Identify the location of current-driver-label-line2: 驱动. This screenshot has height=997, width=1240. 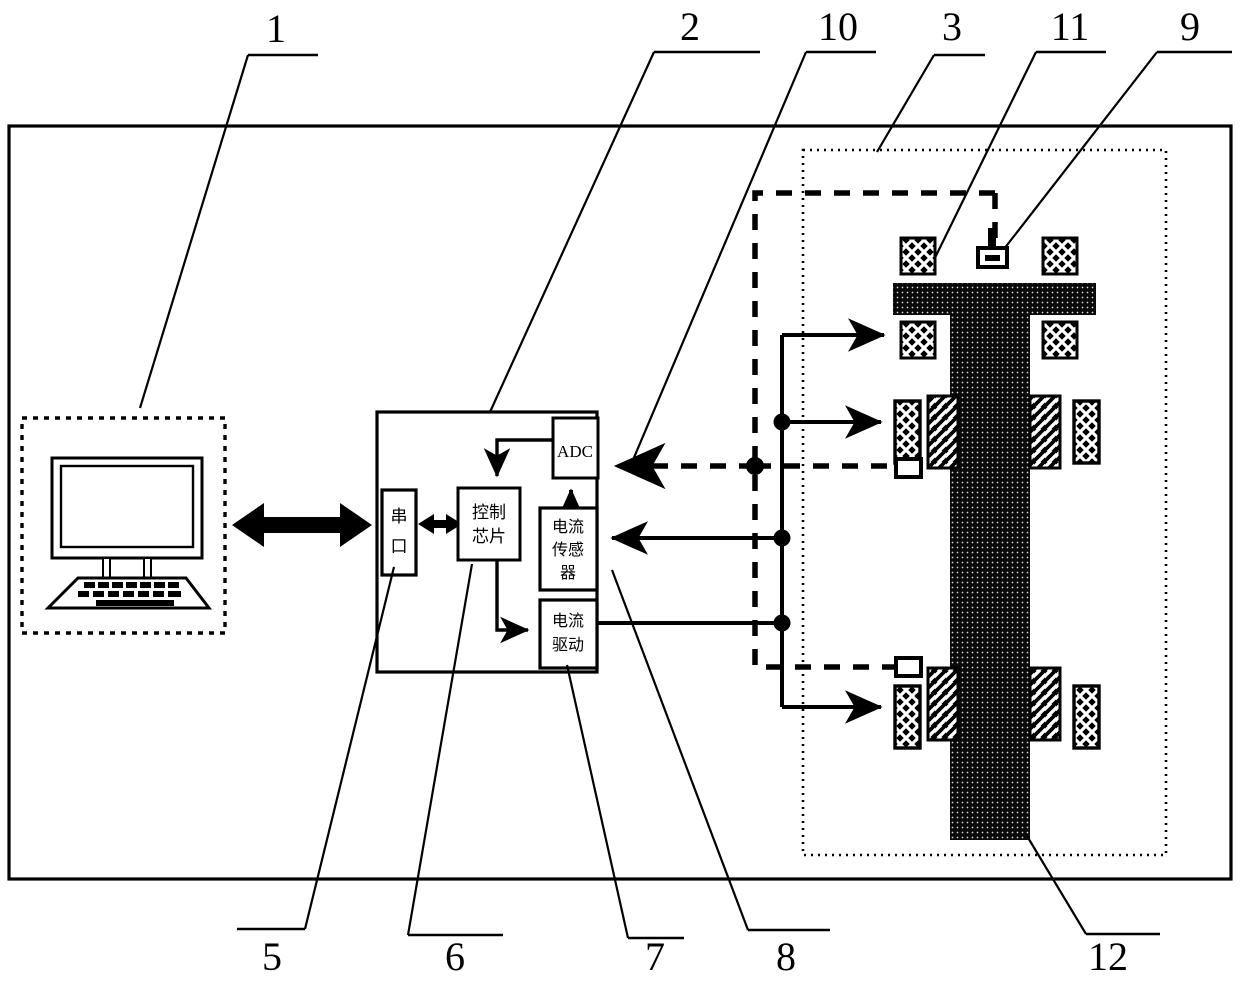
(568, 644).